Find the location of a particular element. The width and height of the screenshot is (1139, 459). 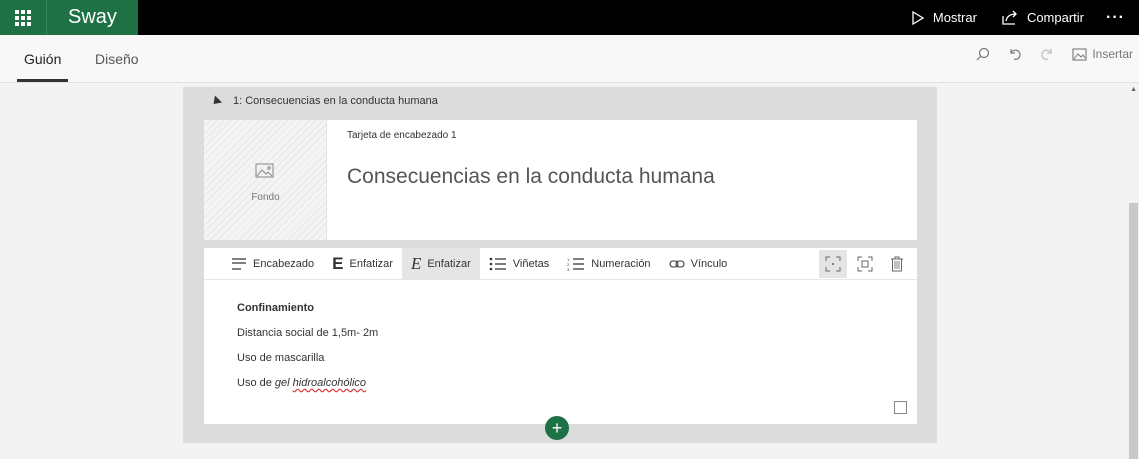

play-icon is located at coordinates (918, 17).